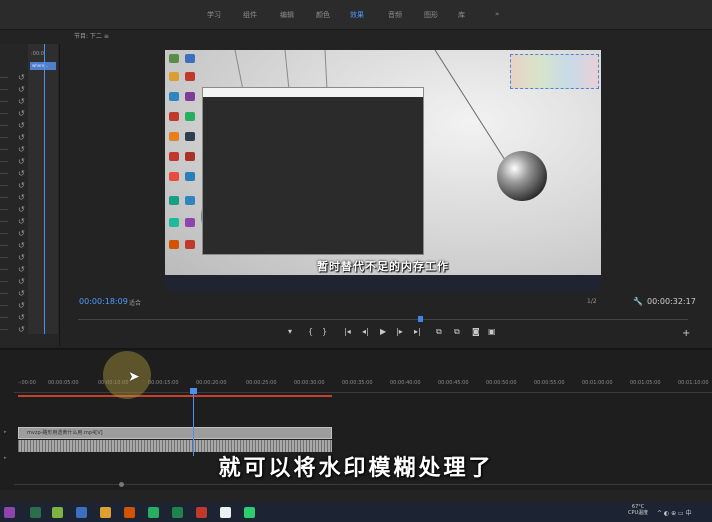  I want to click on timeline-scrollbar, so click(363, 484).